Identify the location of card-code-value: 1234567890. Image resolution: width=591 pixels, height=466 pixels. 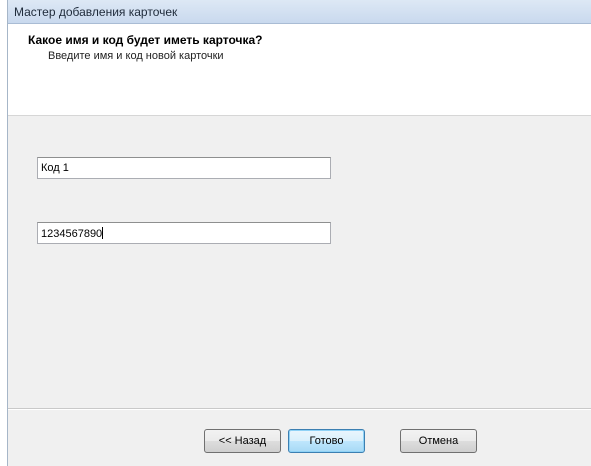
(72, 234).